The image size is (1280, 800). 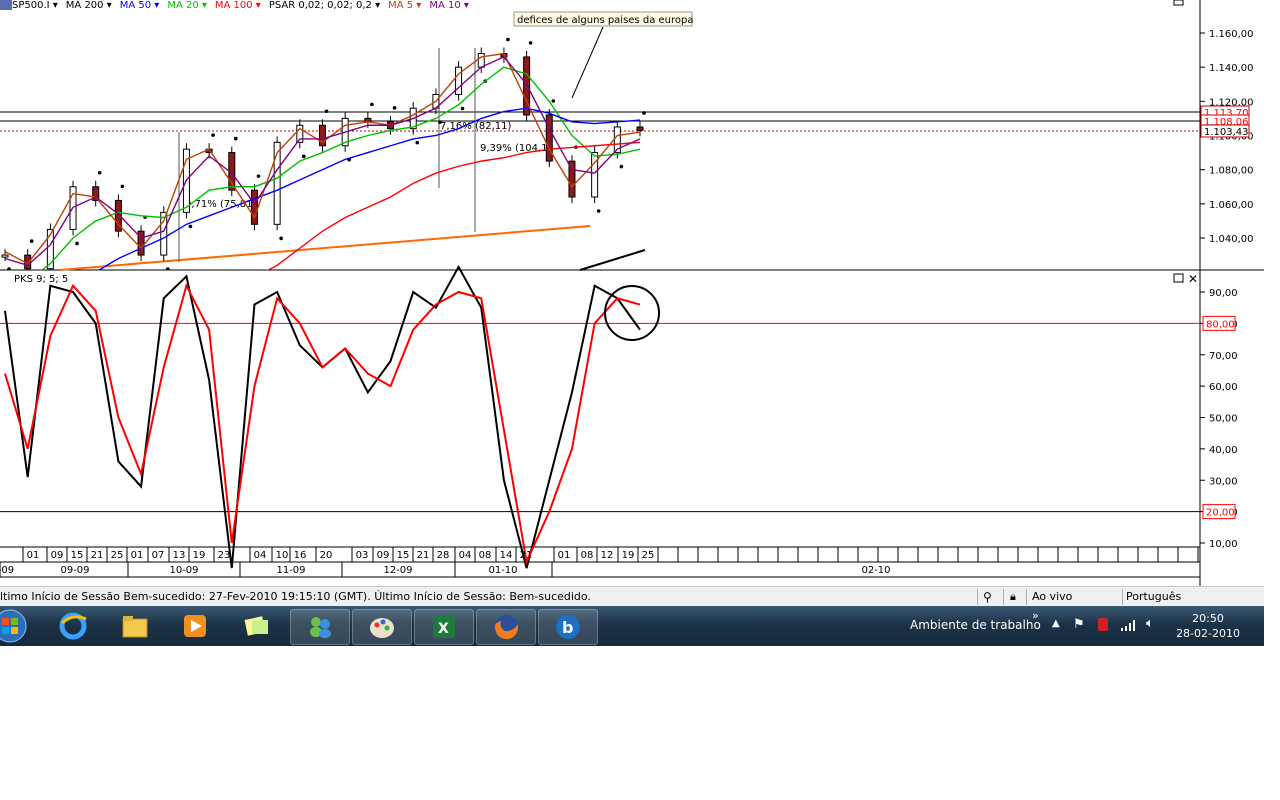 What do you see at coordinates (199, 555) in the screenshot?
I see `day-label: 19` at bounding box center [199, 555].